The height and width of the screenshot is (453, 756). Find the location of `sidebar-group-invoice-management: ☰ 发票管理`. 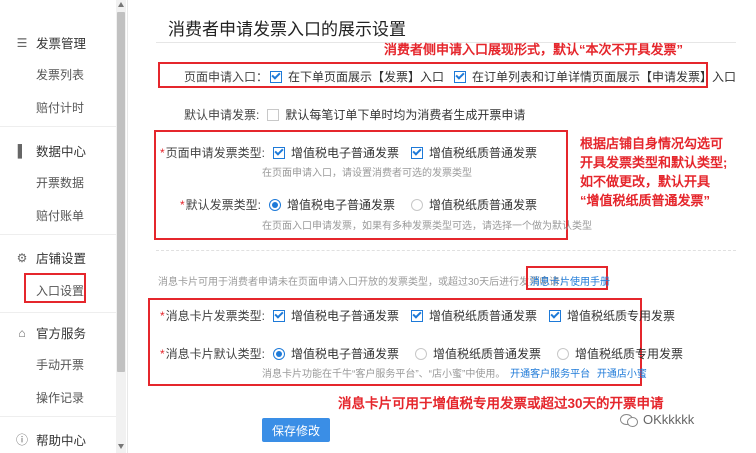

sidebar-group-invoice-management: ☰ 发票管理 is located at coordinates (51, 42).